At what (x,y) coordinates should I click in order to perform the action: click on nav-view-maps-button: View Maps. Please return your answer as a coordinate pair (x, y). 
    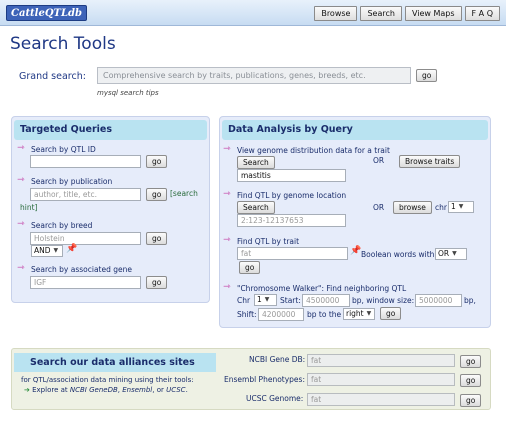
    Looking at the image, I should click on (433, 13).